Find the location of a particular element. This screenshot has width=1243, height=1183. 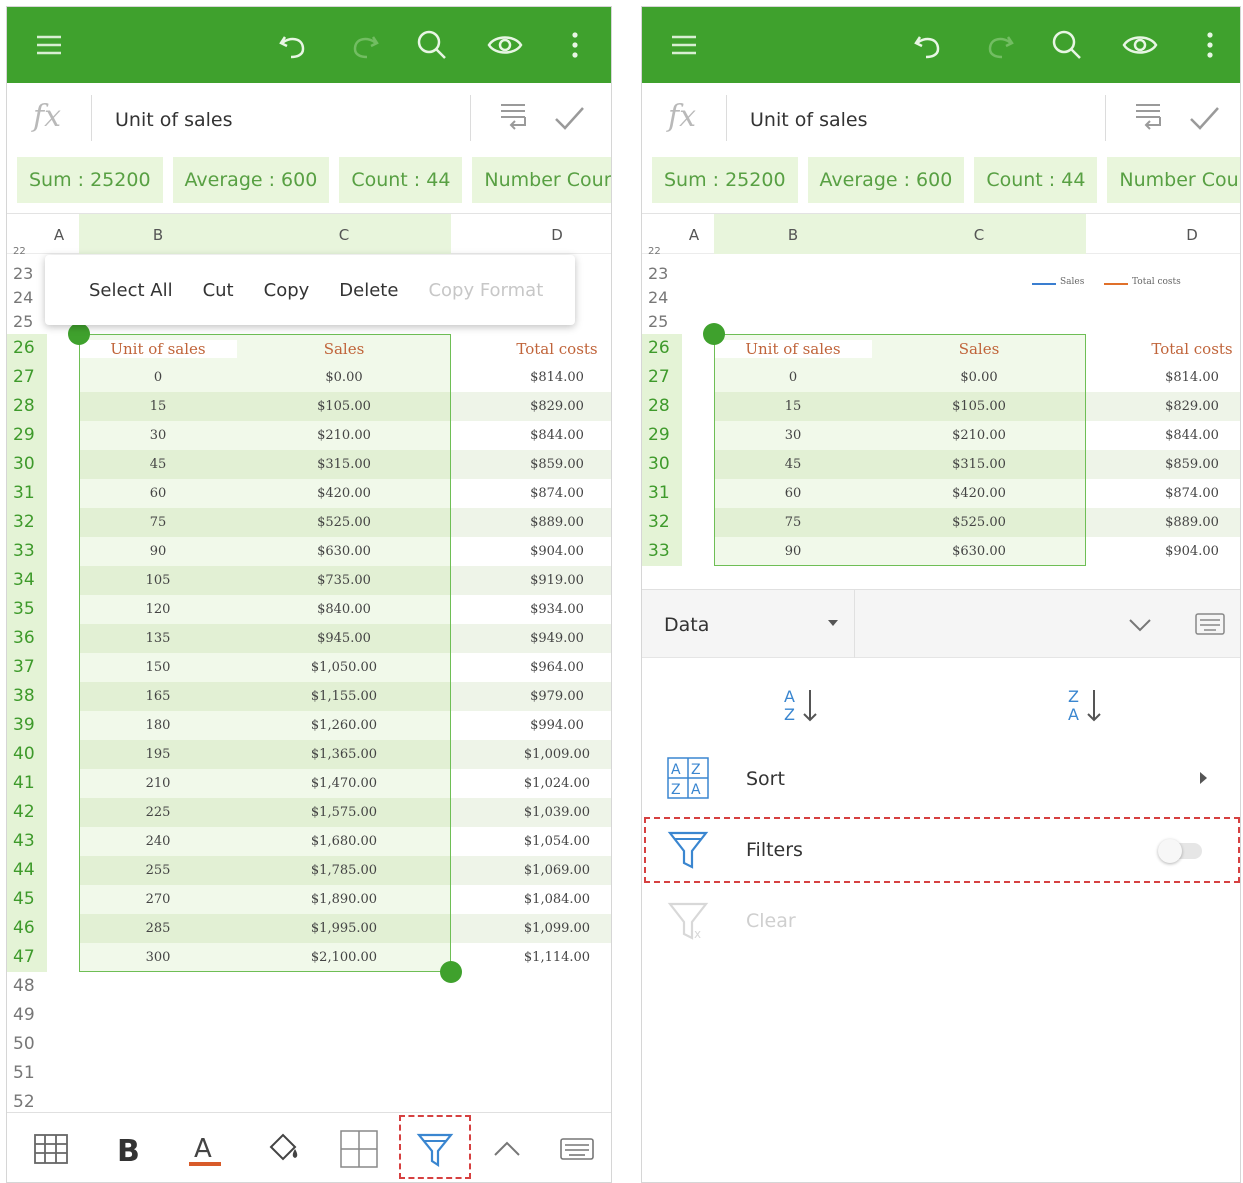

row-number: 49 is located at coordinates (27, 1015).